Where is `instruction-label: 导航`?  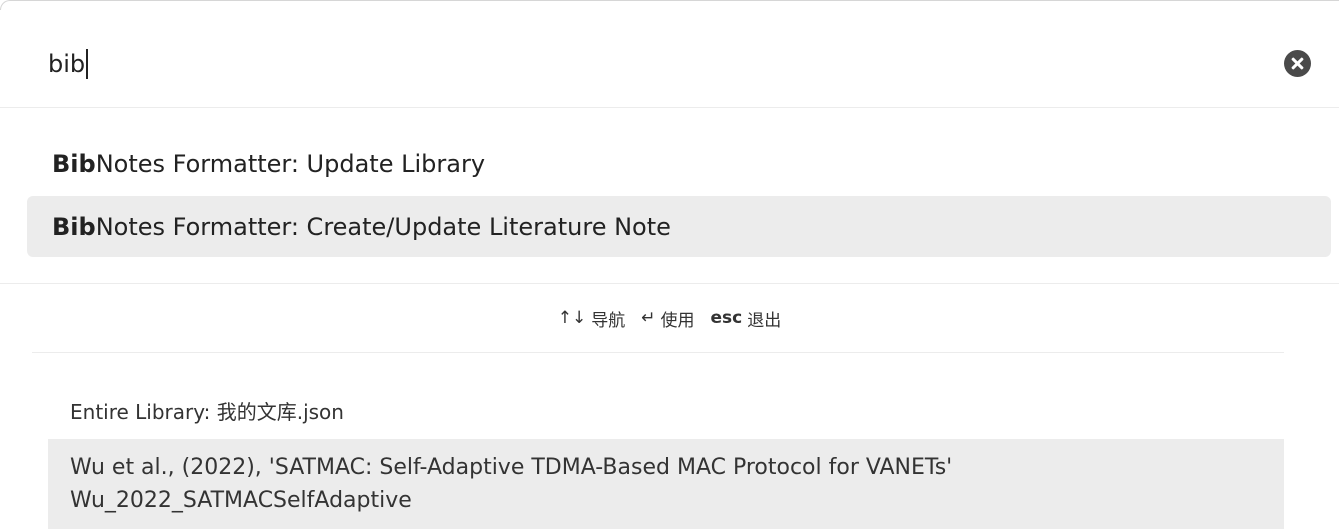
instruction-label: 导航 is located at coordinates (608, 320).